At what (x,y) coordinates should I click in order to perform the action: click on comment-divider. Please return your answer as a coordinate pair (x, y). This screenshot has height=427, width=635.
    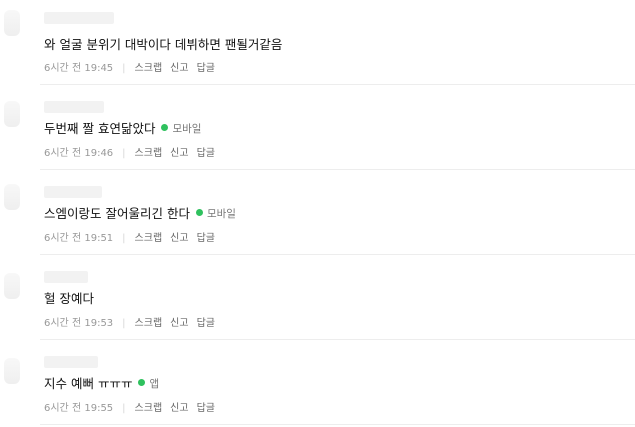
    Looking at the image, I should click on (337, 424).